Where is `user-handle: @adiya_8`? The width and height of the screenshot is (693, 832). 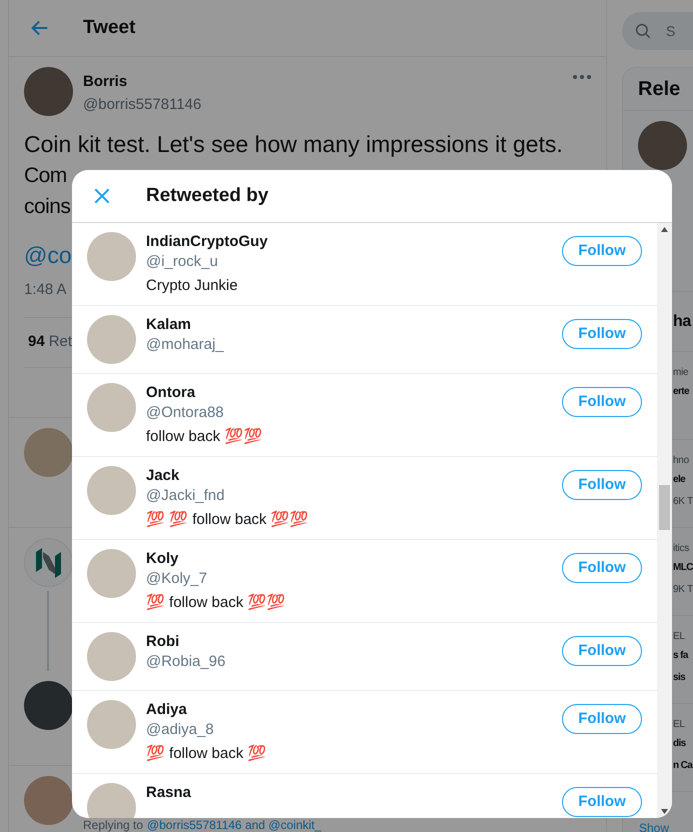
user-handle: @adiya_8 is located at coordinates (180, 730).